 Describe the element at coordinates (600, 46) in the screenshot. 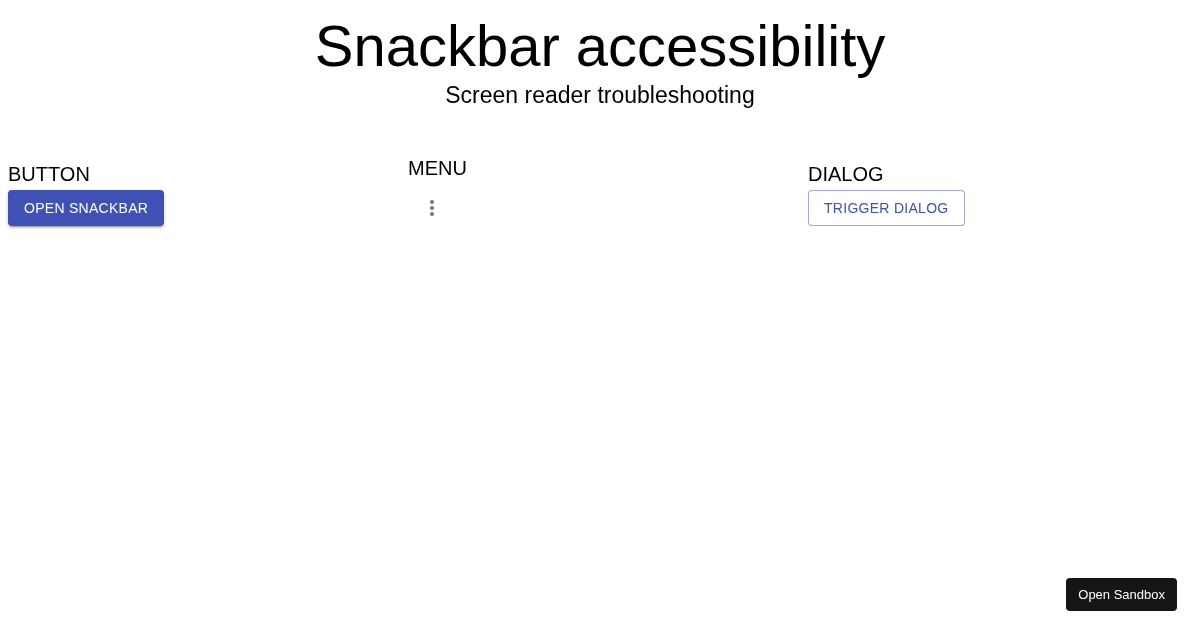

I see `page-title: Snackbar accessibility` at that location.